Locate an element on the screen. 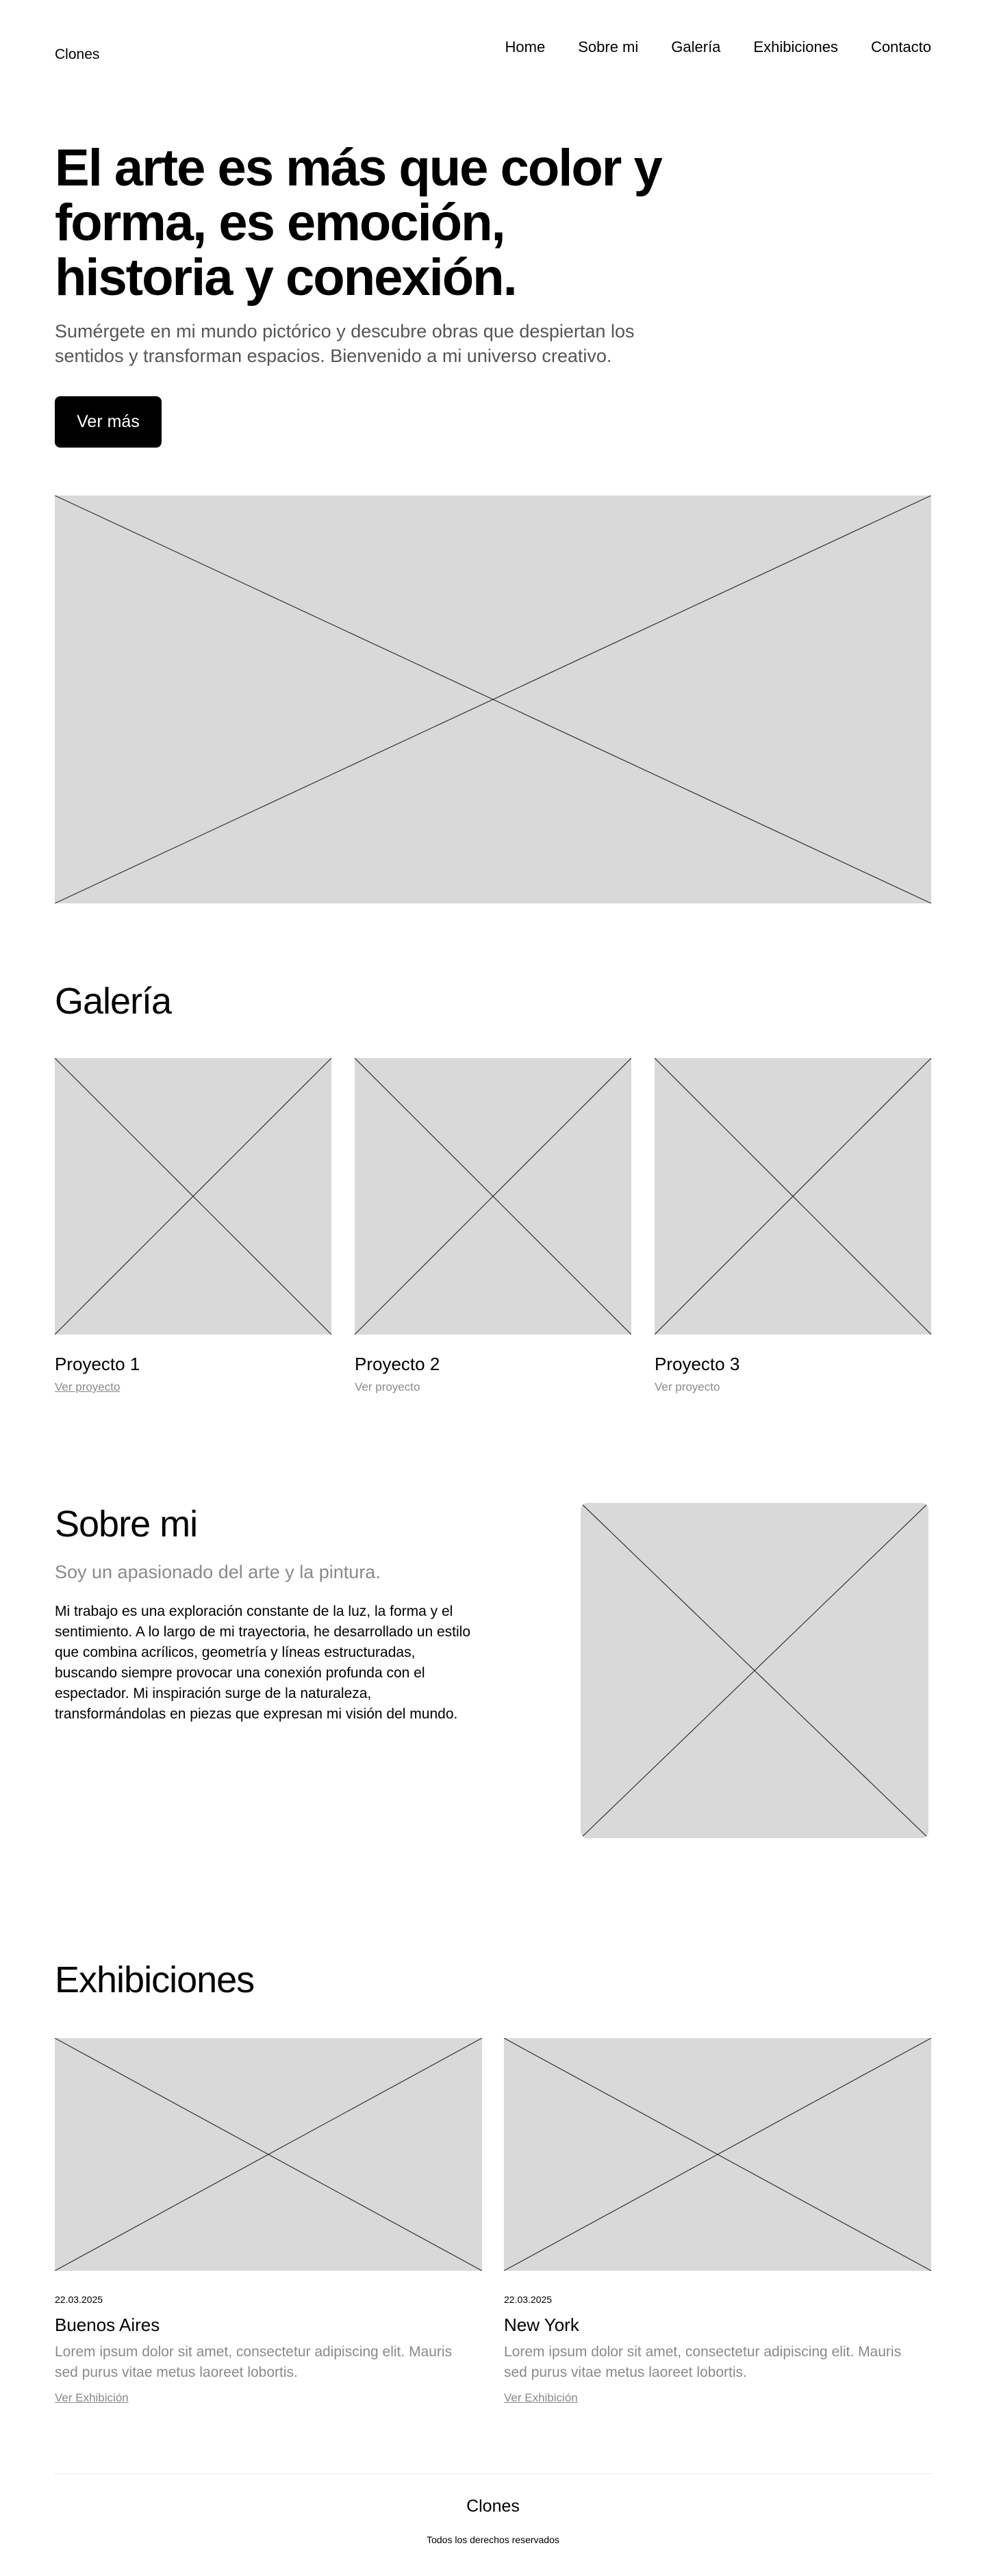 Image resolution: width=986 pixels, height=2576 pixels. exhibitions-title: Exhibiciones is located at coordinates (155, 1979).